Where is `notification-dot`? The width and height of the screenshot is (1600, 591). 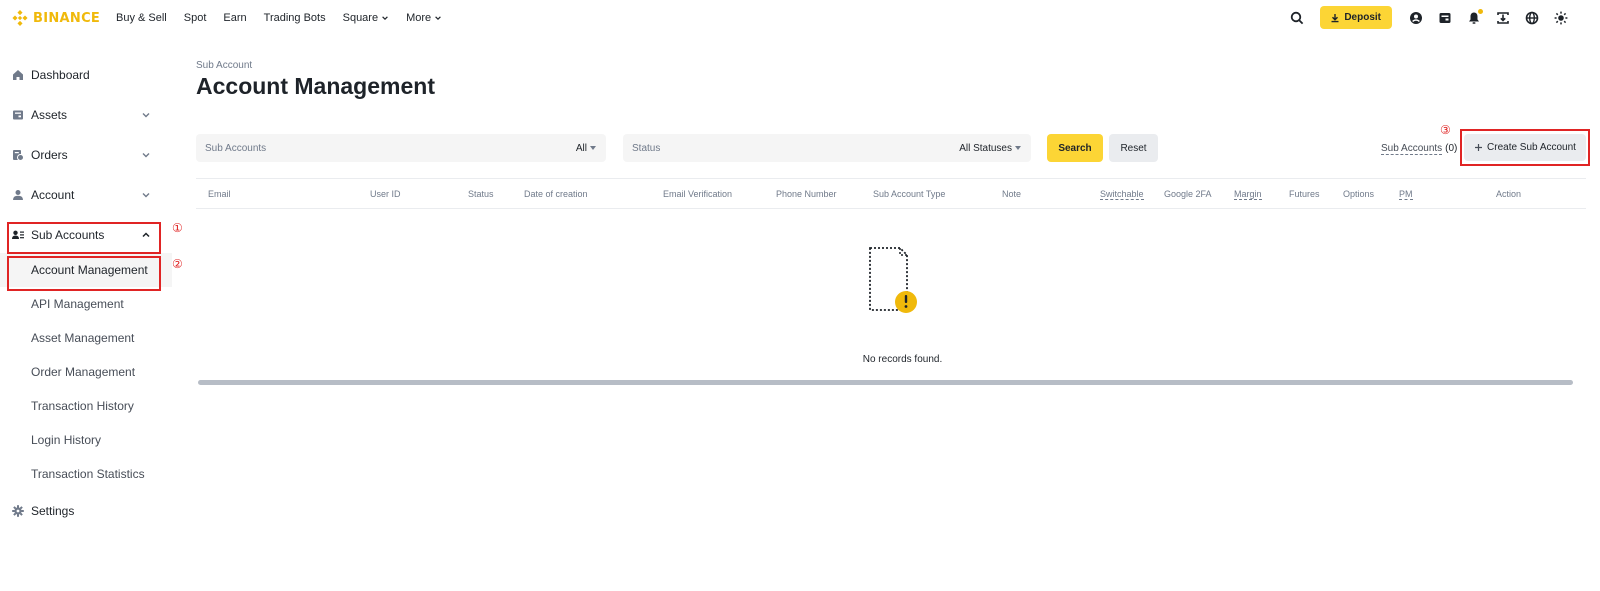 notification-dot is located at coordinates (1480, 11).